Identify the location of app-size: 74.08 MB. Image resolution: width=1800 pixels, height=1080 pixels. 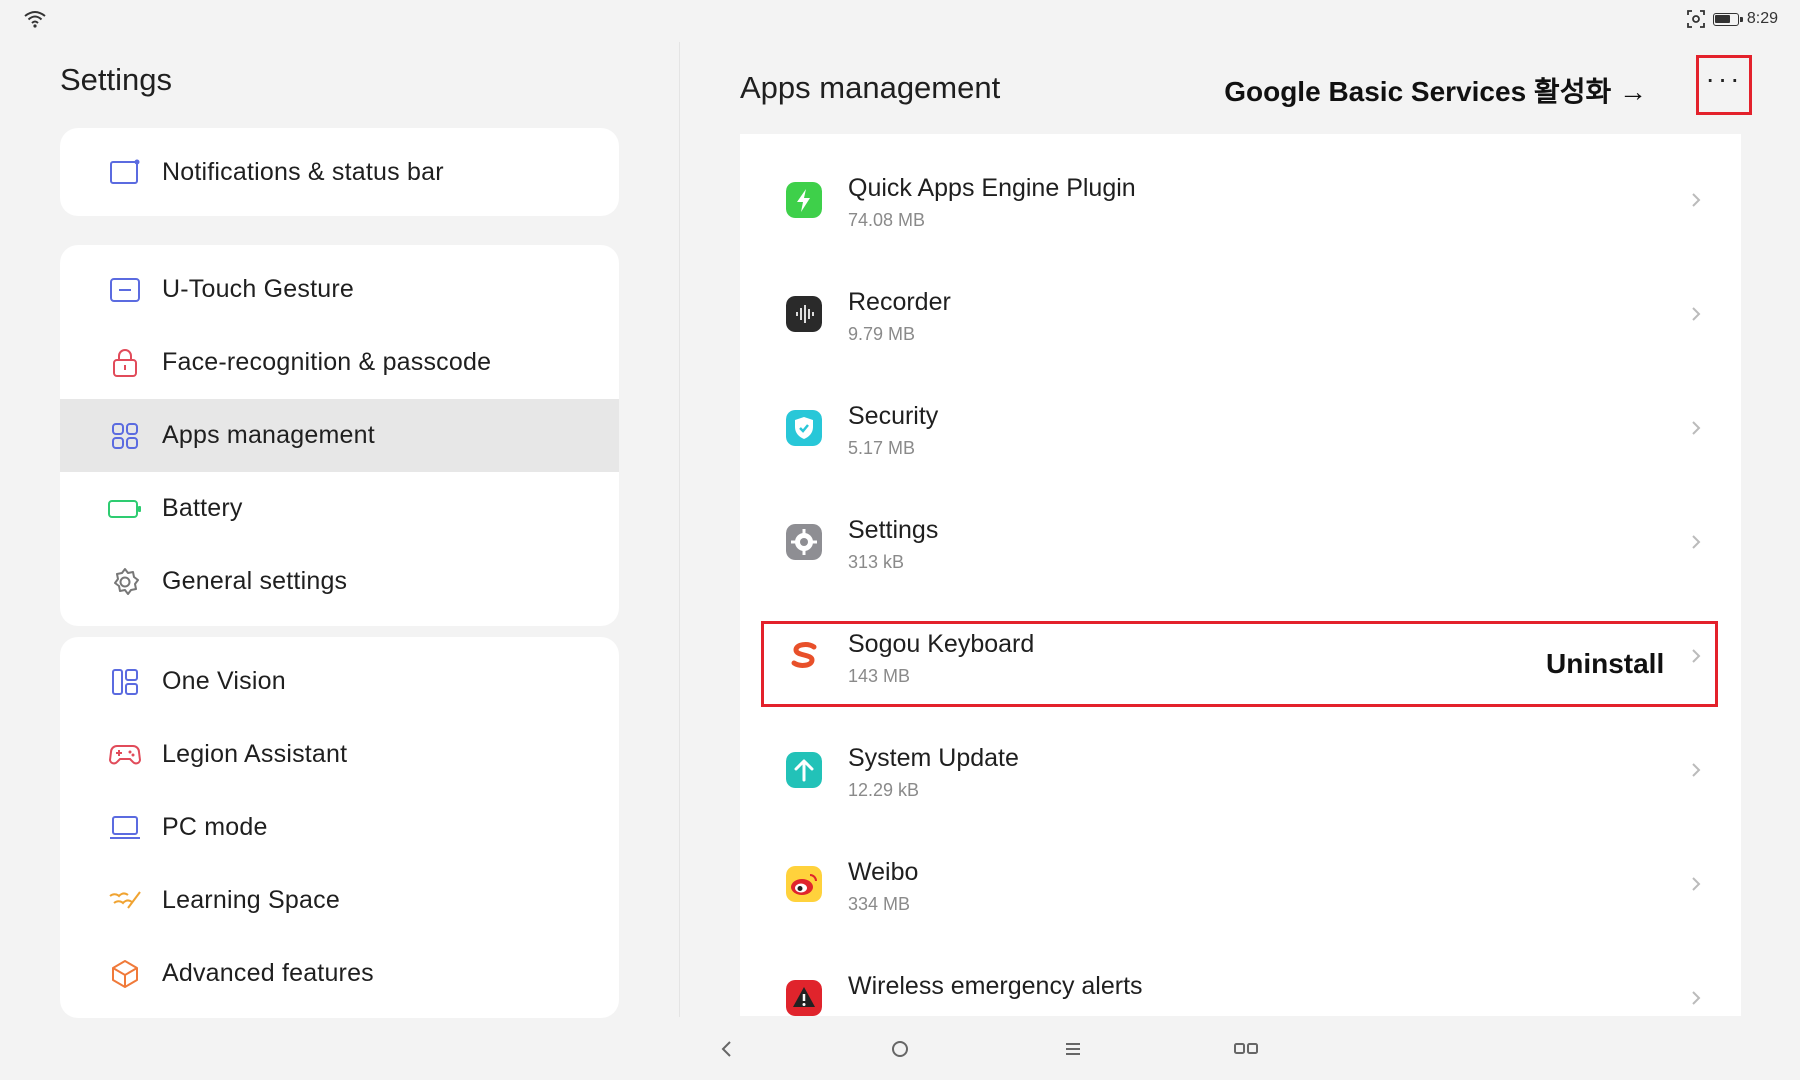
(887, 220).